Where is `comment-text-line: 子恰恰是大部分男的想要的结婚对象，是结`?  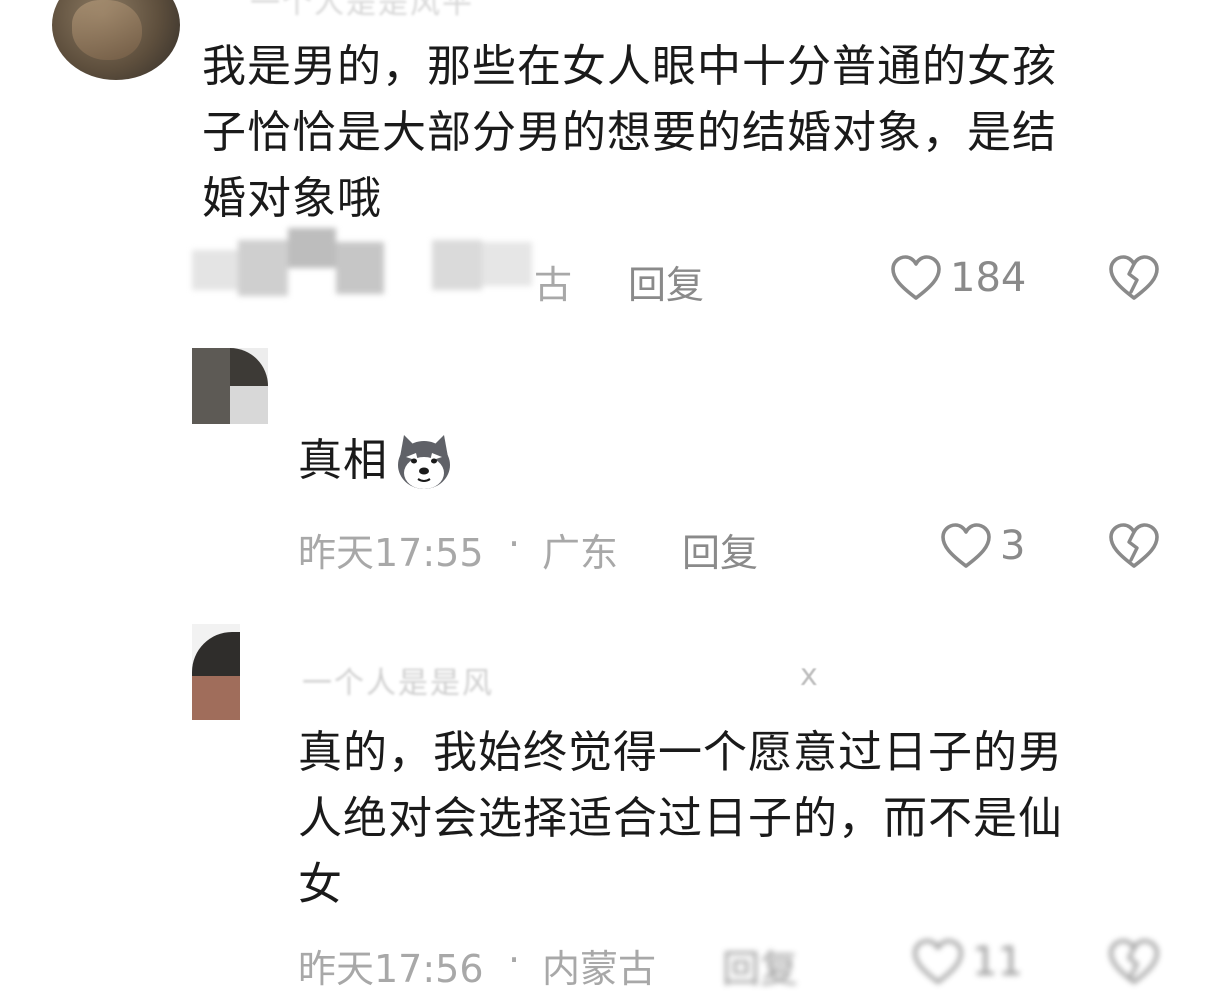 comment-text-line: 子恰恰是大部分男的想要的结婚对象，是结 is located at coordinates (629, 132).